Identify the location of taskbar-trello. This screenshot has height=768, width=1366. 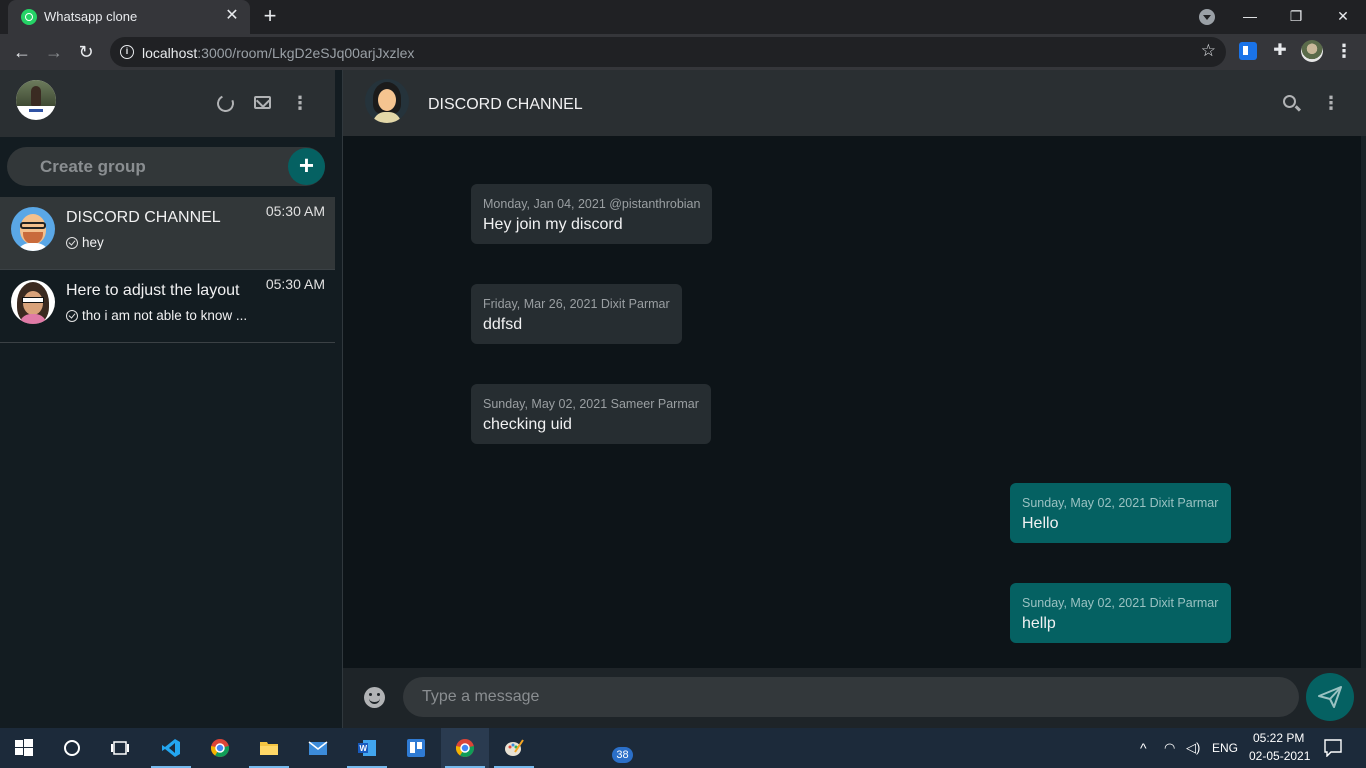
(416, 748).